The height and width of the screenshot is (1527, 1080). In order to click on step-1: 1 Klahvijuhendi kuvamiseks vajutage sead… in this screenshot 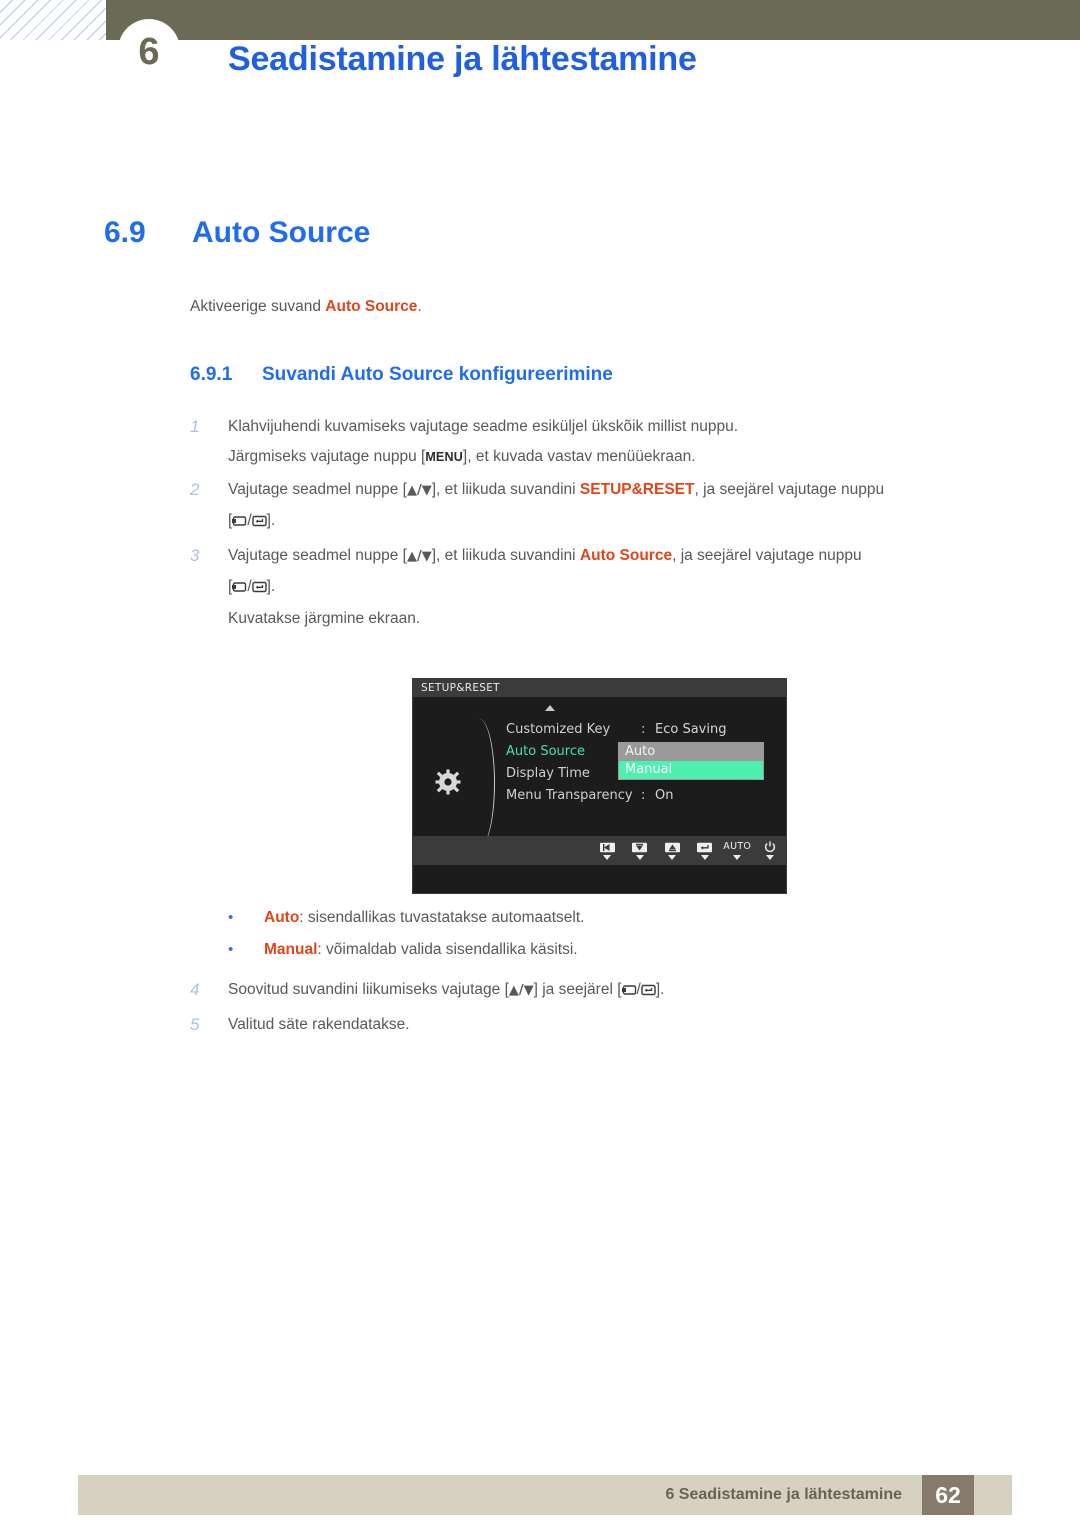, I will do `click(605, 442)`.